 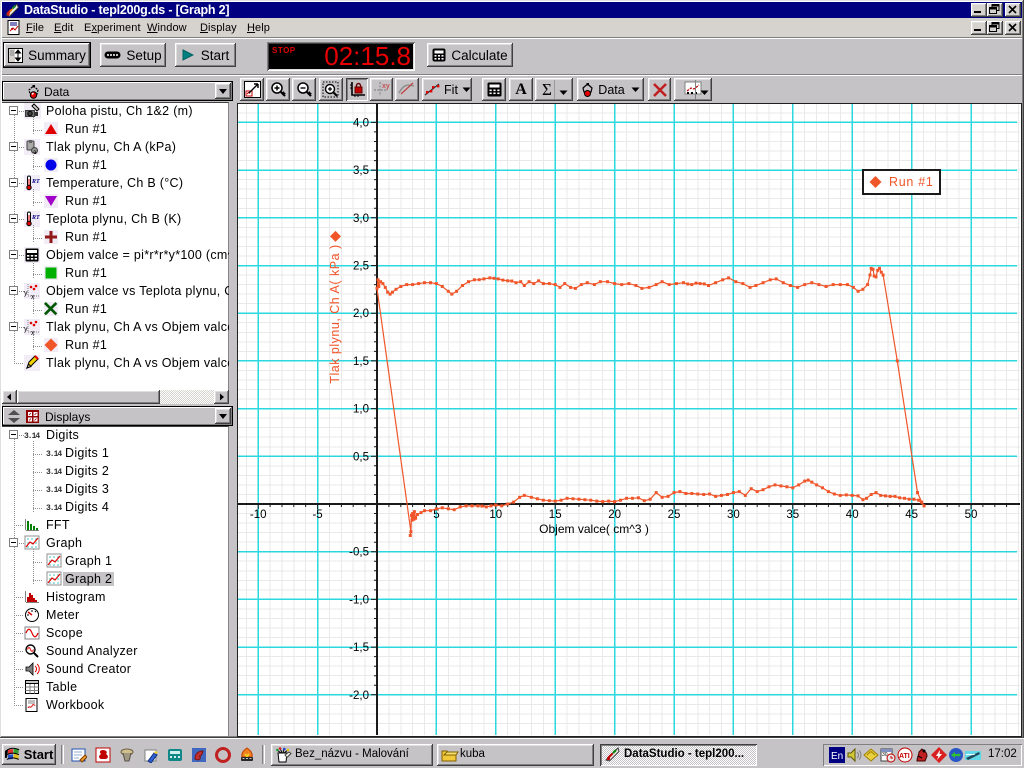 I want to click on svg-text: 10, so click(x=495, y=515).